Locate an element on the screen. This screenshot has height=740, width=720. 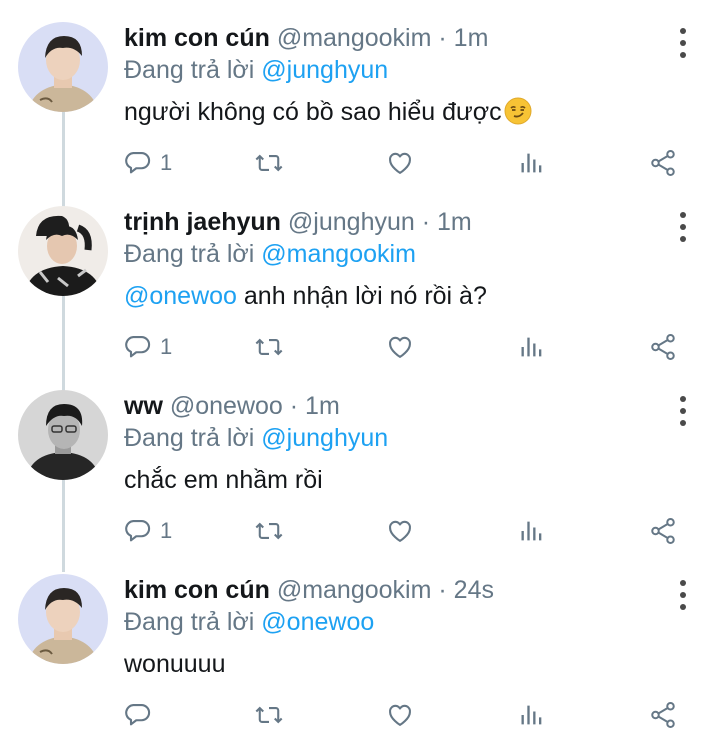
tweet-actions is located at coordinates (404, 715).